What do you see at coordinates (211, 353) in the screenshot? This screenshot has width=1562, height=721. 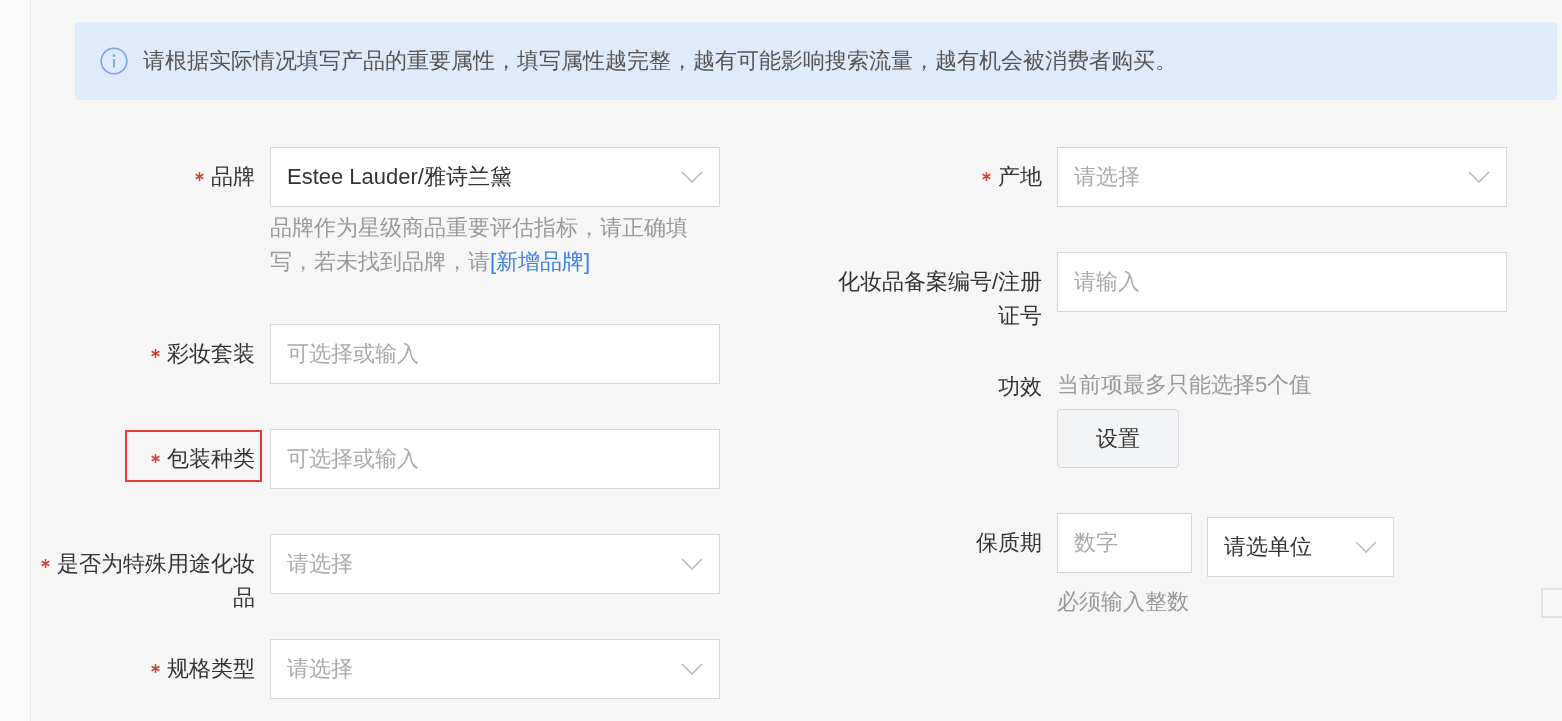 I see `field-label: 彩妆套装` at bounding box center [211, 353].